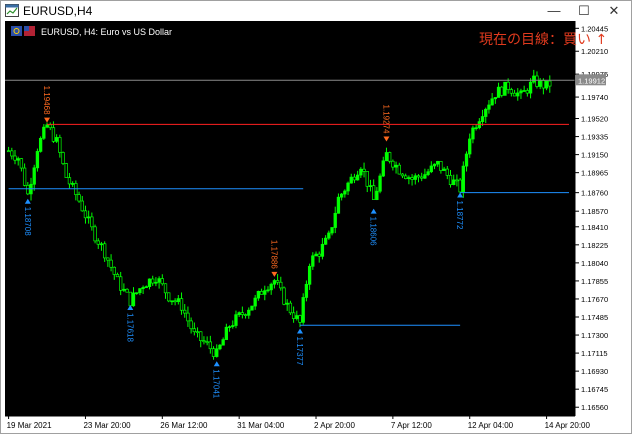 This screenshot has height=434, width=632. Describe the element at coordinates (385, 119) in the screenshot. I see `swing-high-label: 1.19274` at that location.